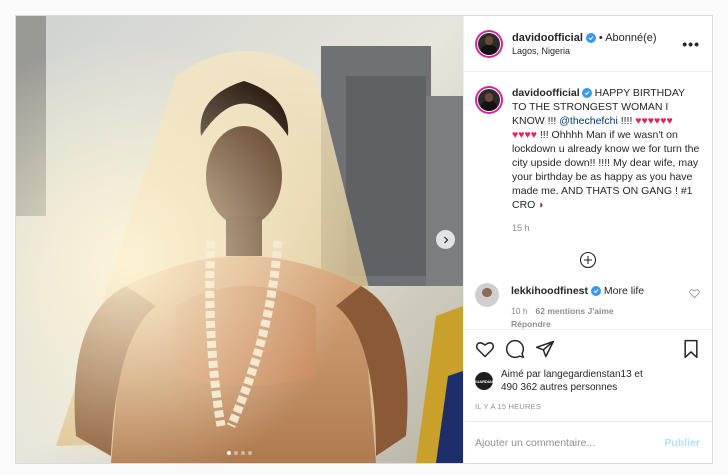 This screenshot has height=475, width=728. I want to click on caption-username: davidoofficial, so click(546, 93).